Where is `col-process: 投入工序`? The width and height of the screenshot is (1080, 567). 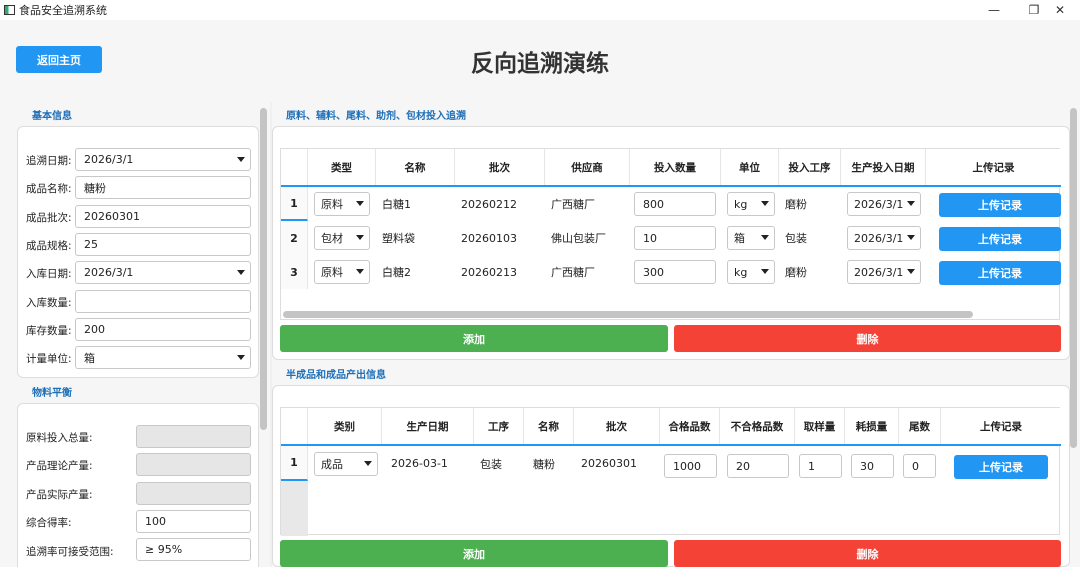
col-process: 投入工序 is located at coordinates (810, 167).